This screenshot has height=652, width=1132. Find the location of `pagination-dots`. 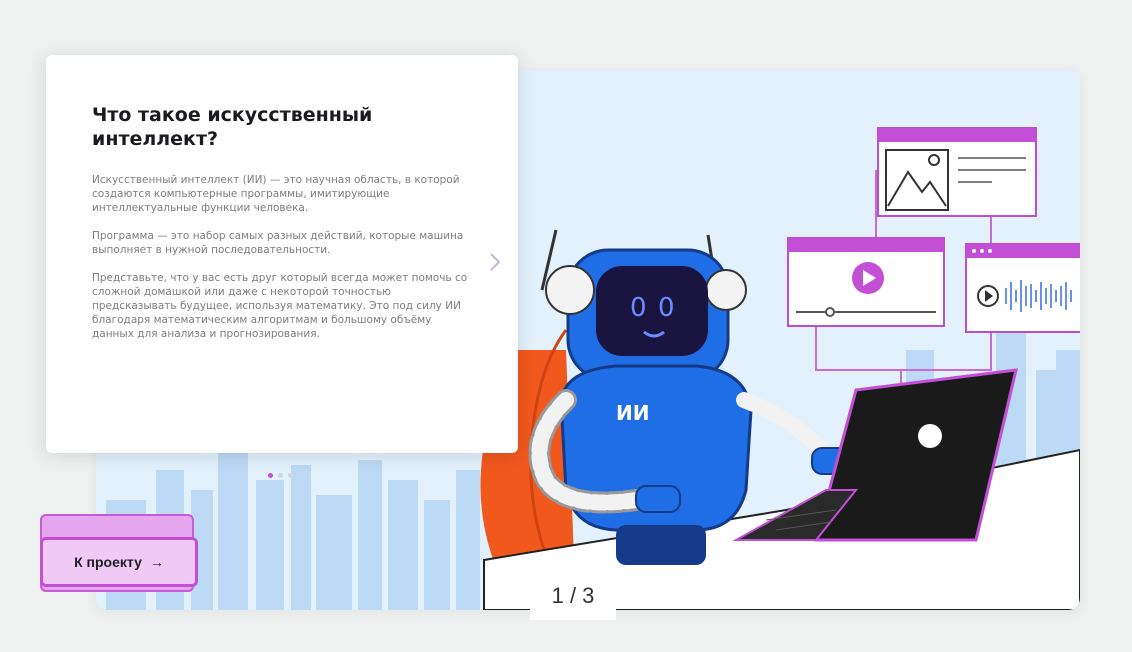

pagination-dots is located at coordinates (280, 475).